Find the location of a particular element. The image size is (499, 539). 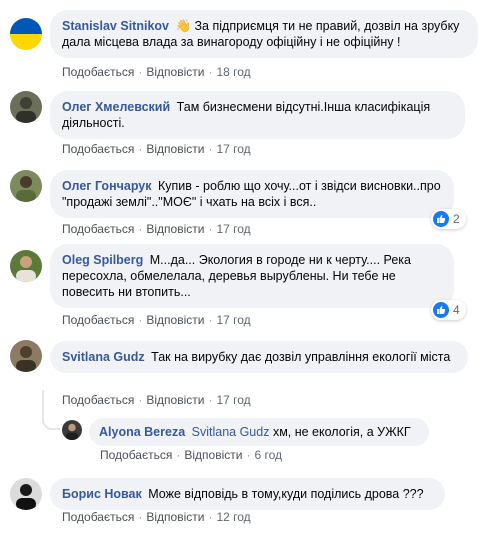

comment-actions: Подобається · Відповісти · 6 год is located at coordinates (191, 455).